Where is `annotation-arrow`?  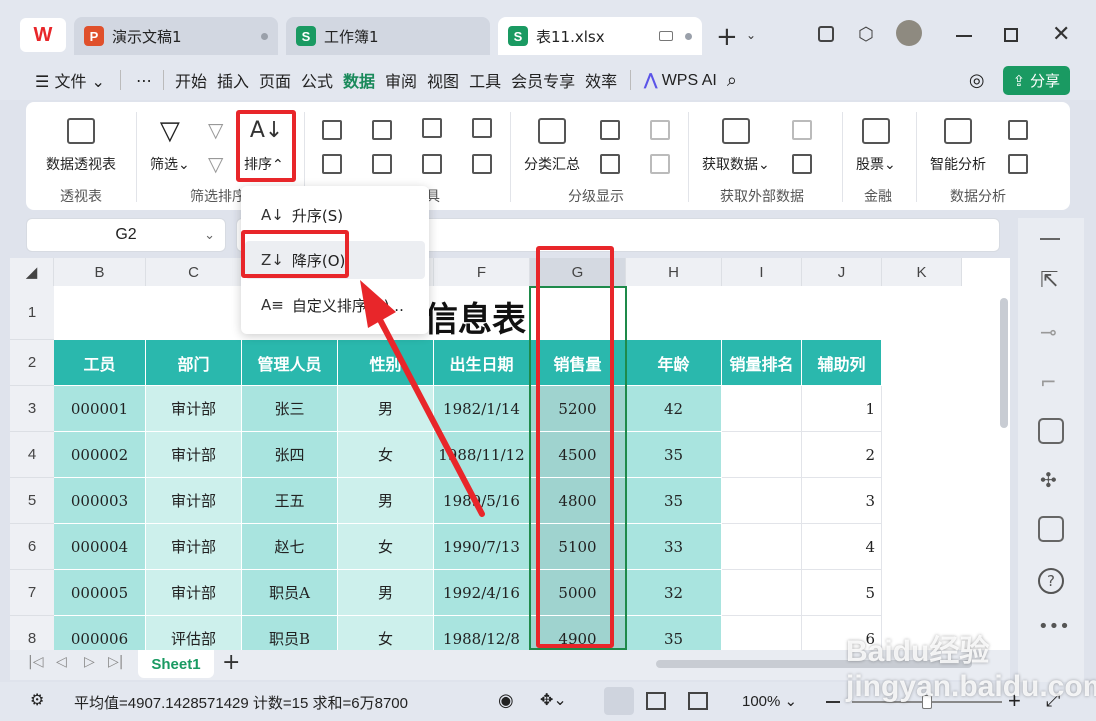
annotation-arrow is located at coordinates (422, 398).